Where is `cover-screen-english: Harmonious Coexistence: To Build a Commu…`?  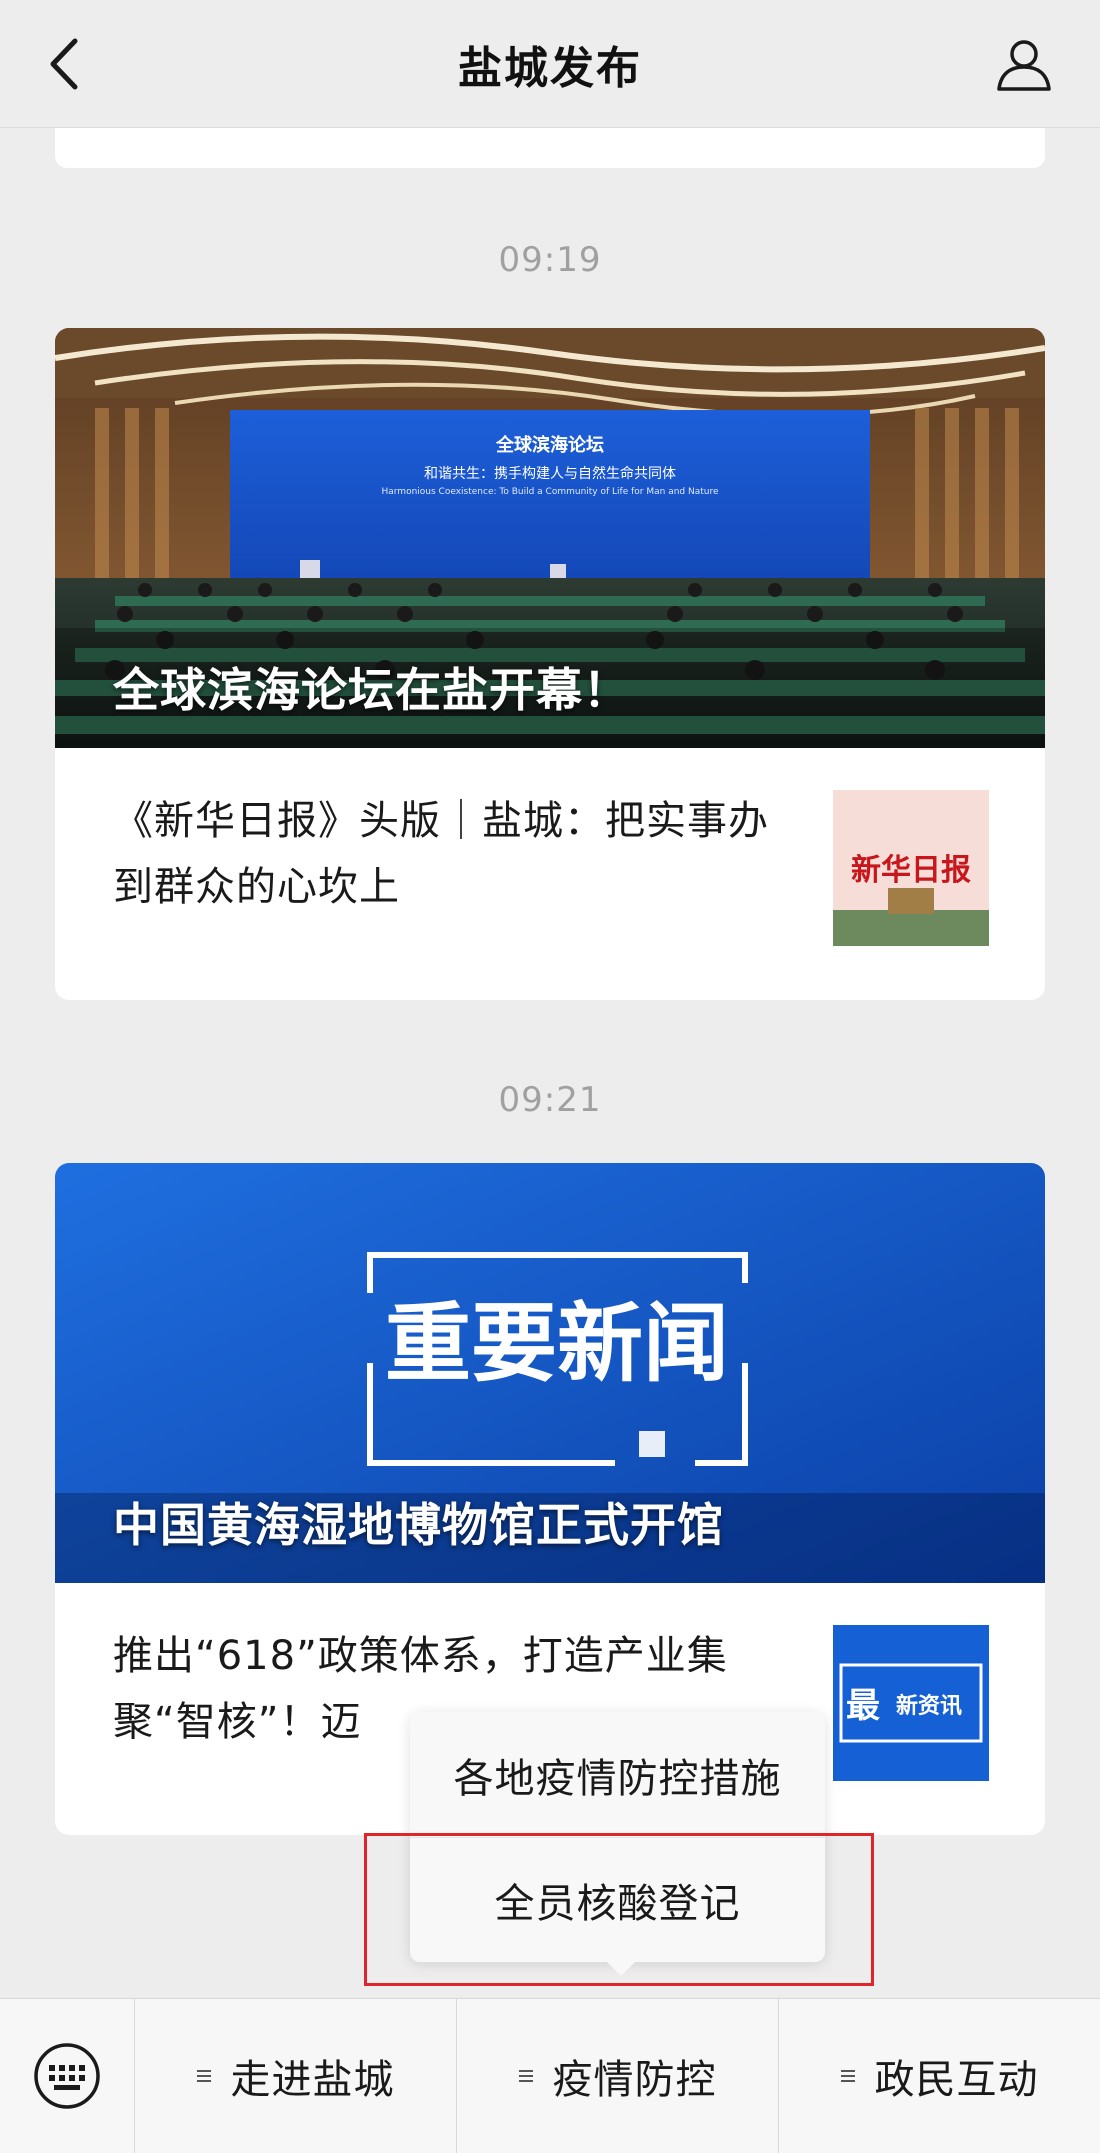
cover-screen-english: Harmonious Coexistence: To Build a Commu… is located at coordinates (549, 492).